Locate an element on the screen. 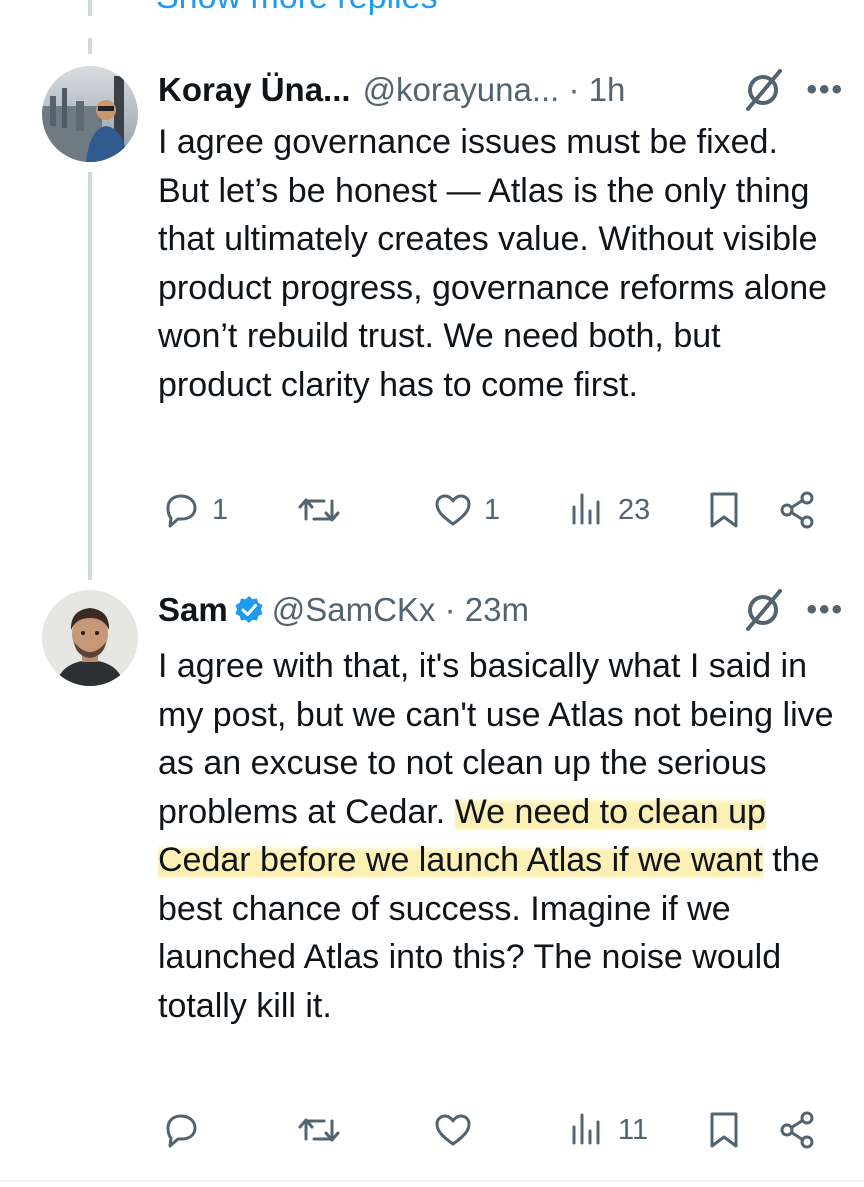 The image size is (864, 1187). tweet-header: Koray Üna... @korayuna... · 1h ••• is located at coordinates (501, 90).